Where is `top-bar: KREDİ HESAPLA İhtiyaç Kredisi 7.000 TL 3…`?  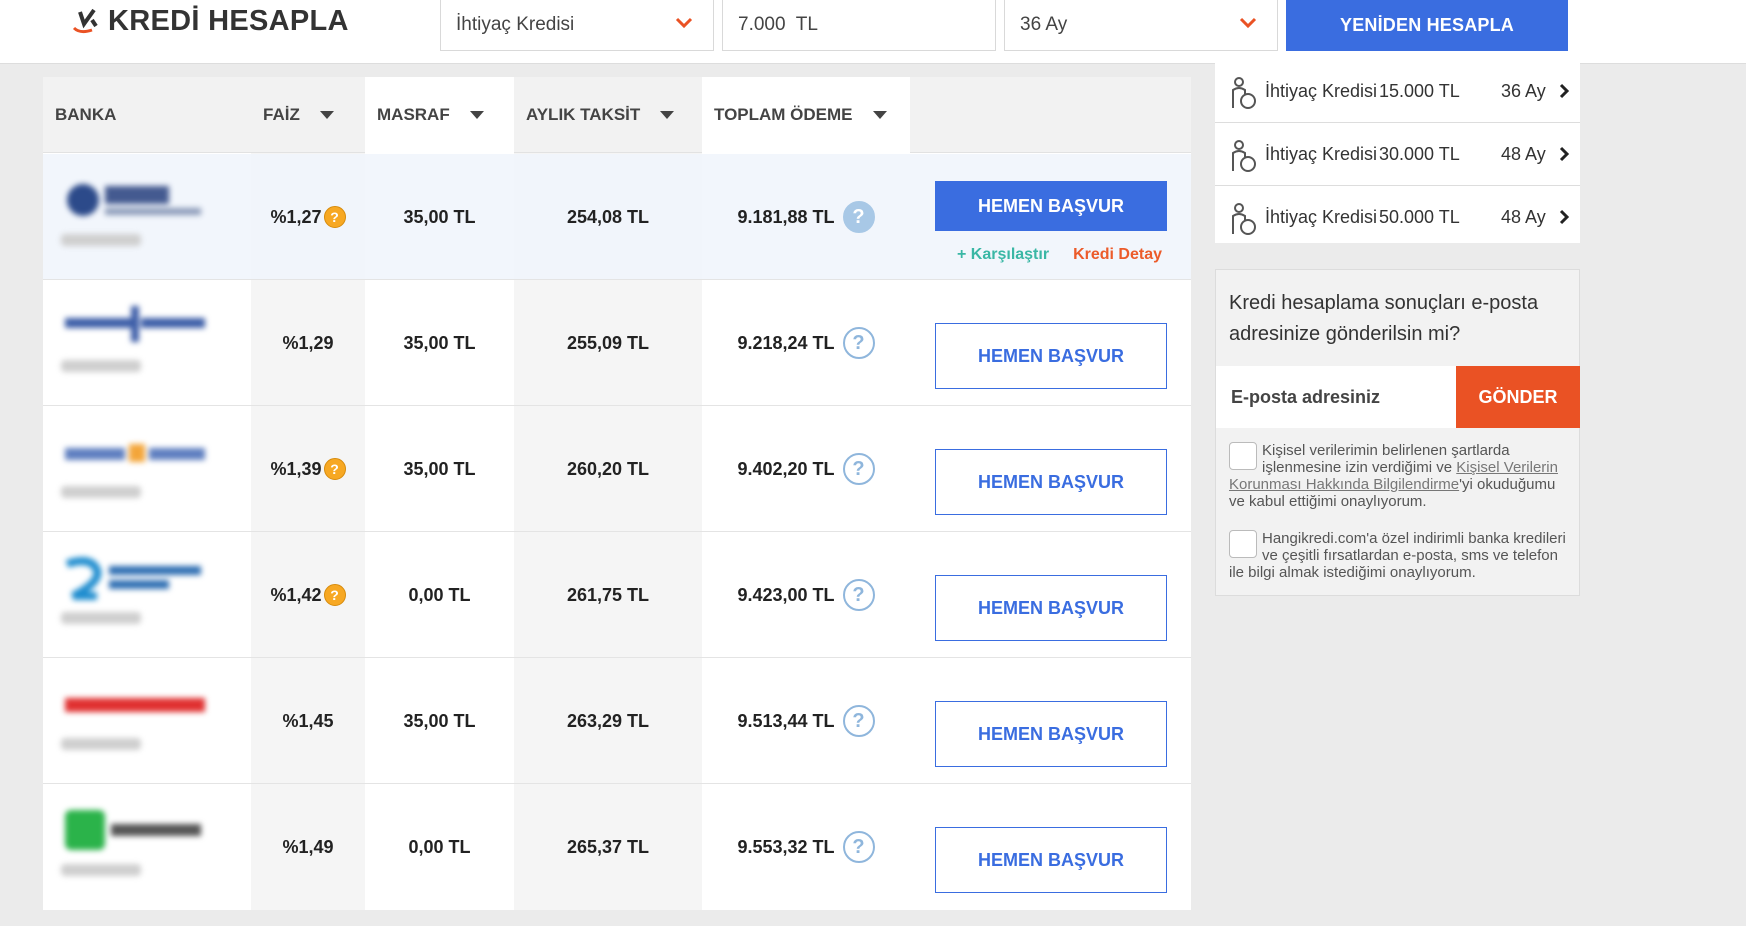
top-bar: KREDİ HESAPLA İhtiyaç Kredisi 7.000 TL 3… is located at coordinates (873, 32).